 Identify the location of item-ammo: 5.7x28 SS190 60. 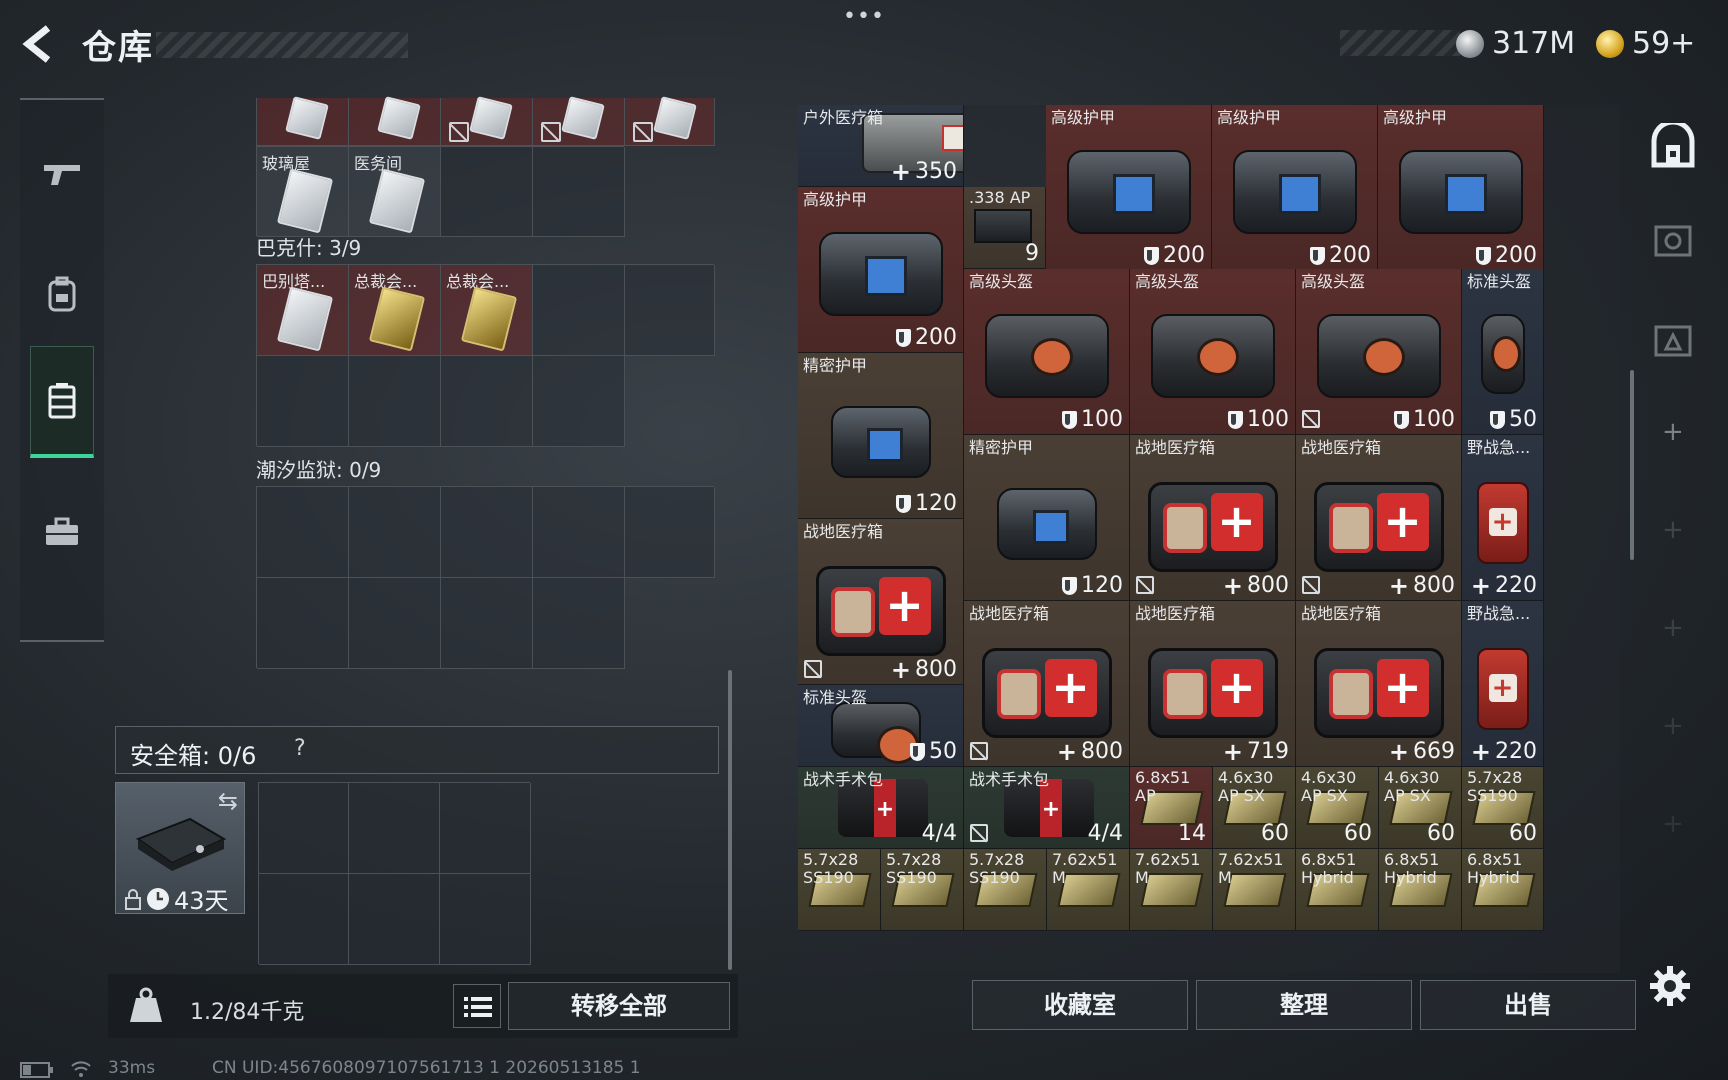
(1503, 808).